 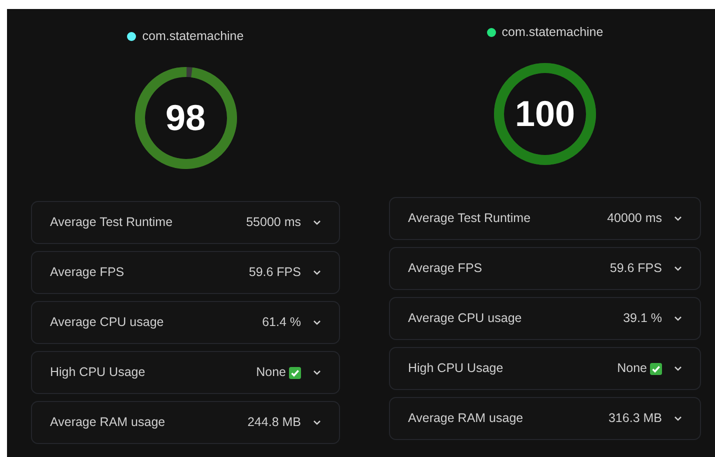 What do you see at coordinates (185, 422) in the screenshot?
I see `metric-row: Average RAM usage 244.8 MB` at bounding box center [185, 422].